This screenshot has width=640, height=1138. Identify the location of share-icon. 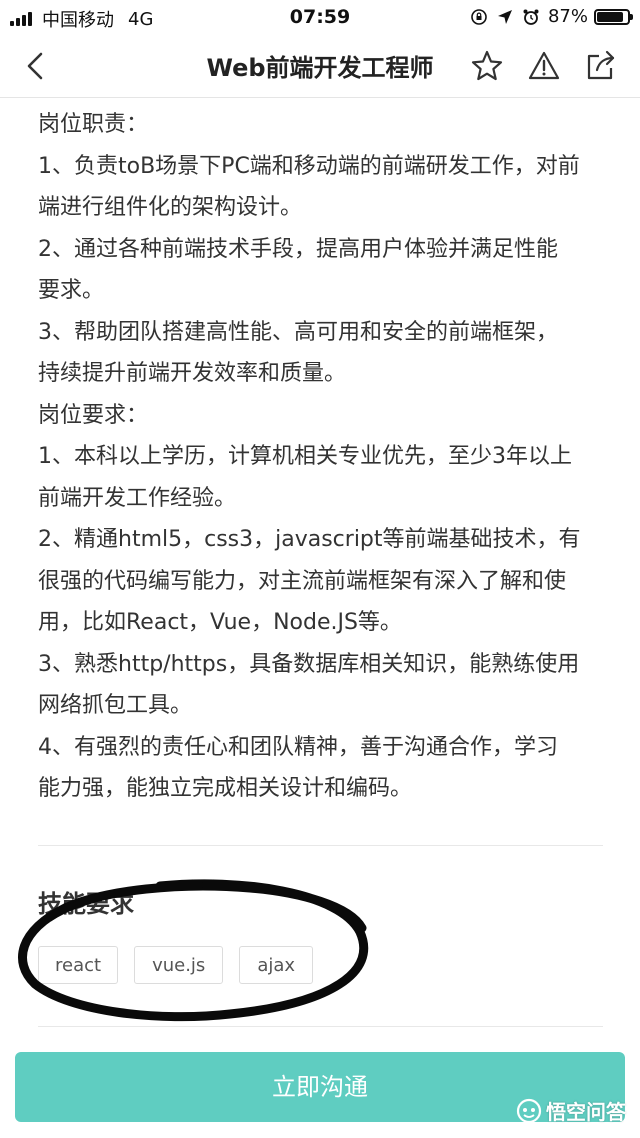
(601, 66).